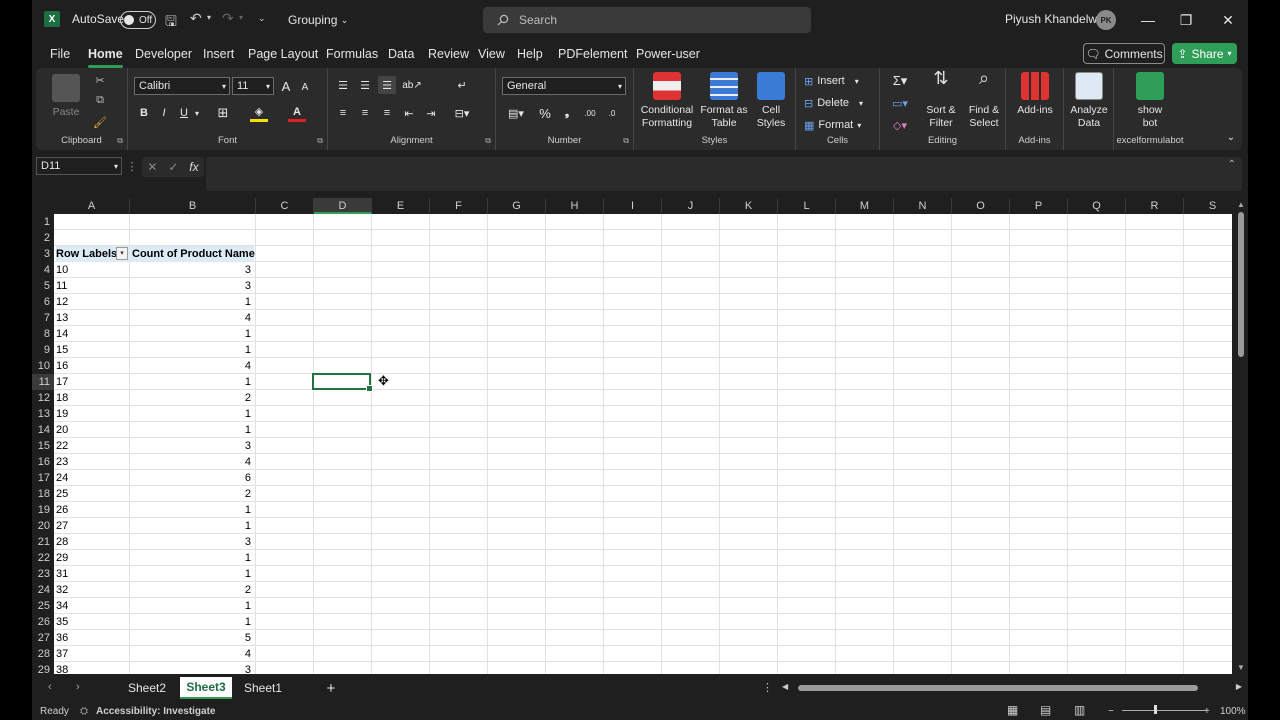 The height and width of the screenshot is (720, 1280). I want to click on pivot-count-value: 4, so click(192, 462).